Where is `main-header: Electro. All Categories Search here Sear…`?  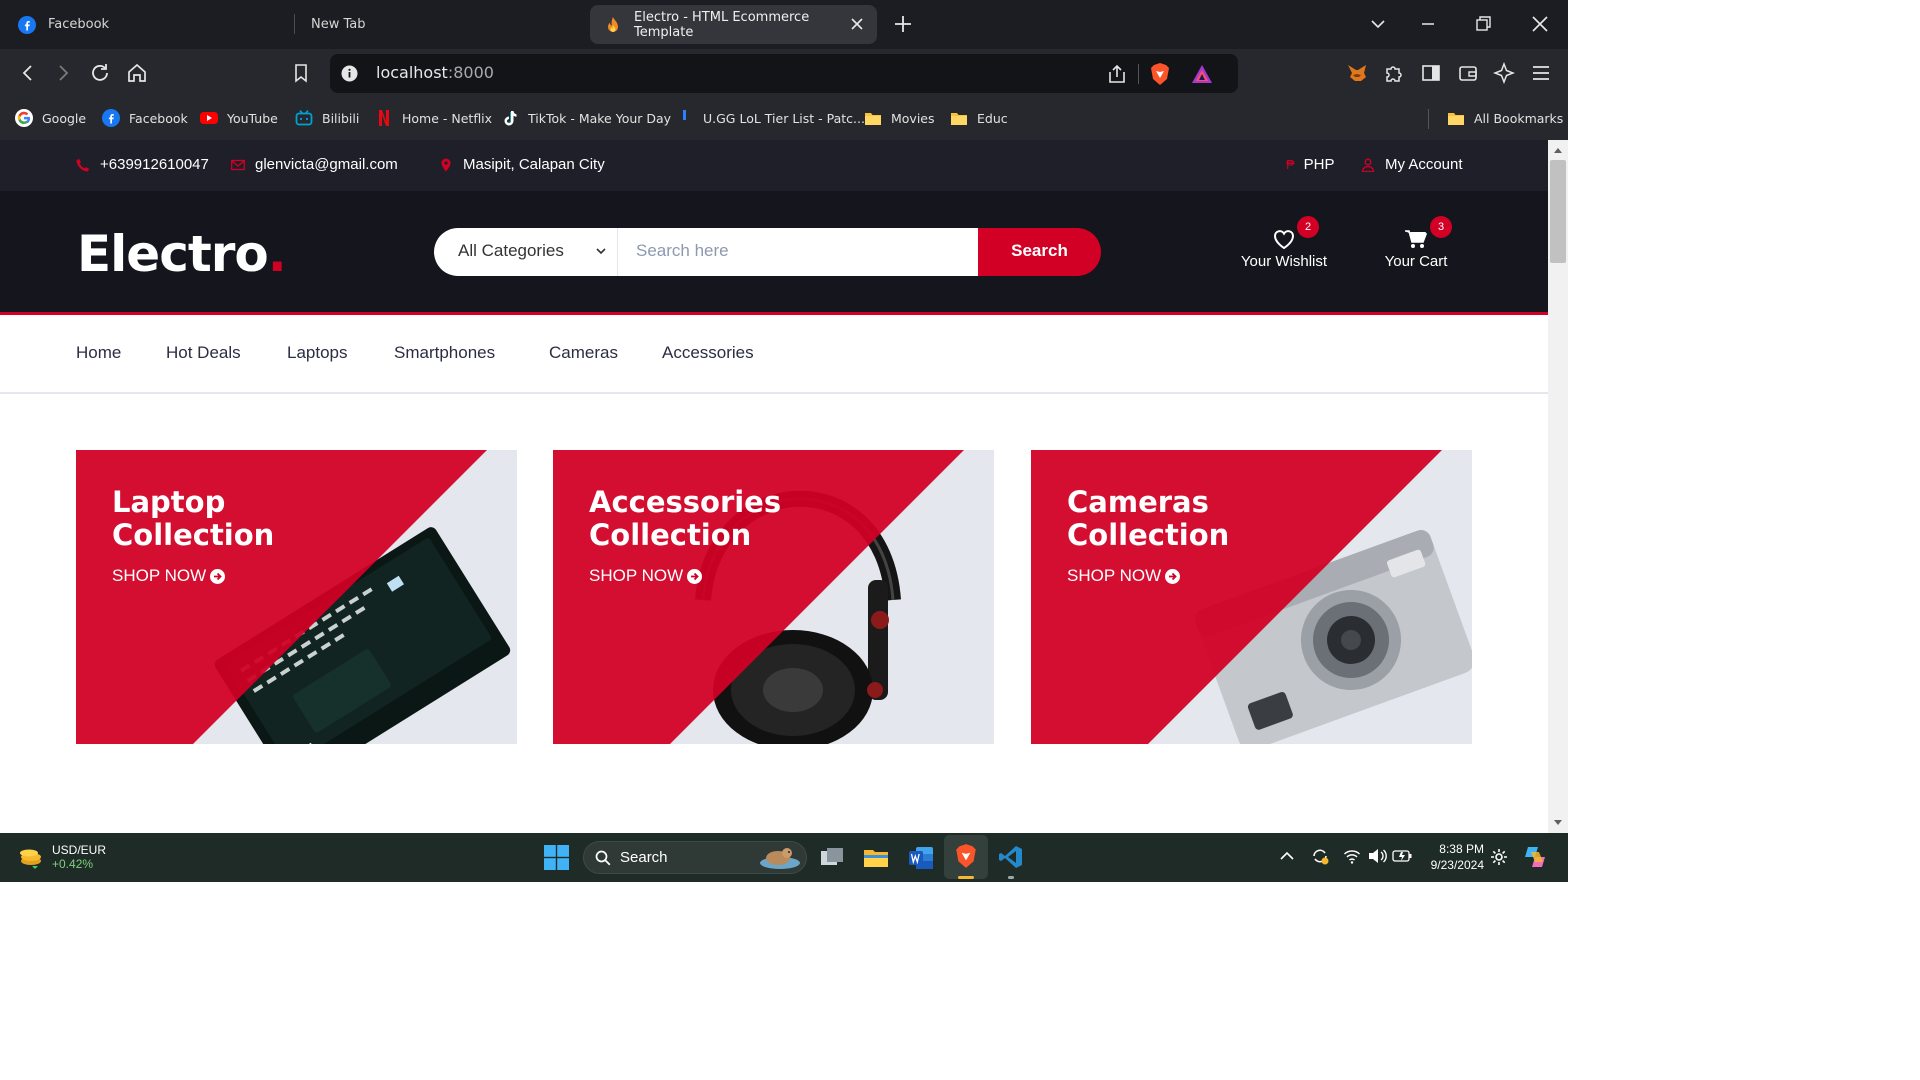 main-header: Electro. All Categories Search here Sear… is located at coordinates (774, 253).